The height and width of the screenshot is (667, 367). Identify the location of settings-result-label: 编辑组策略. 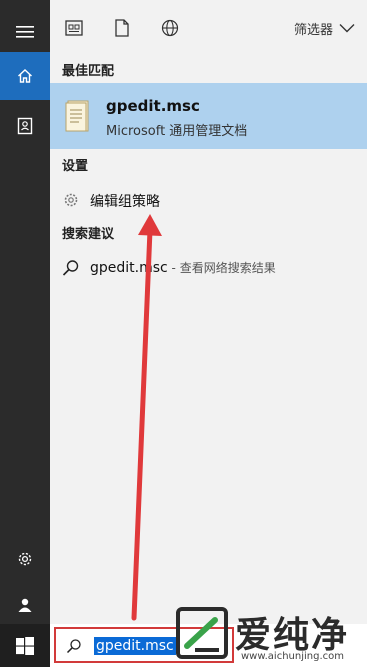
(125, 202).